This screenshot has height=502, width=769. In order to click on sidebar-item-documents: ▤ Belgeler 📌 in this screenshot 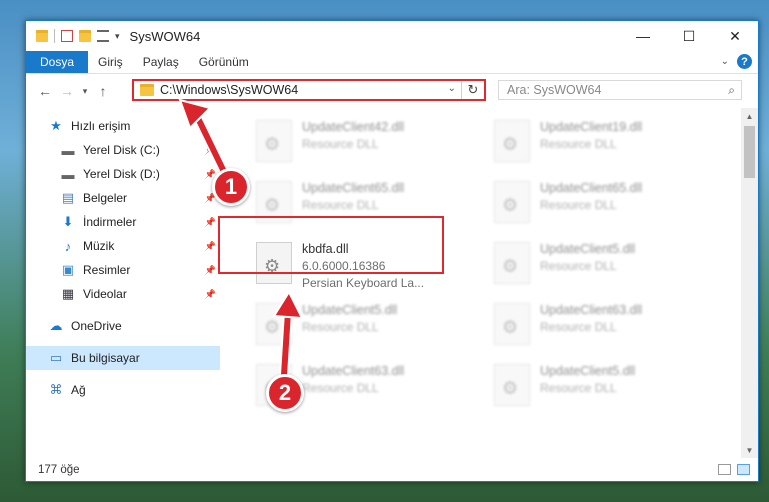, I will do `click(123, 198)`.